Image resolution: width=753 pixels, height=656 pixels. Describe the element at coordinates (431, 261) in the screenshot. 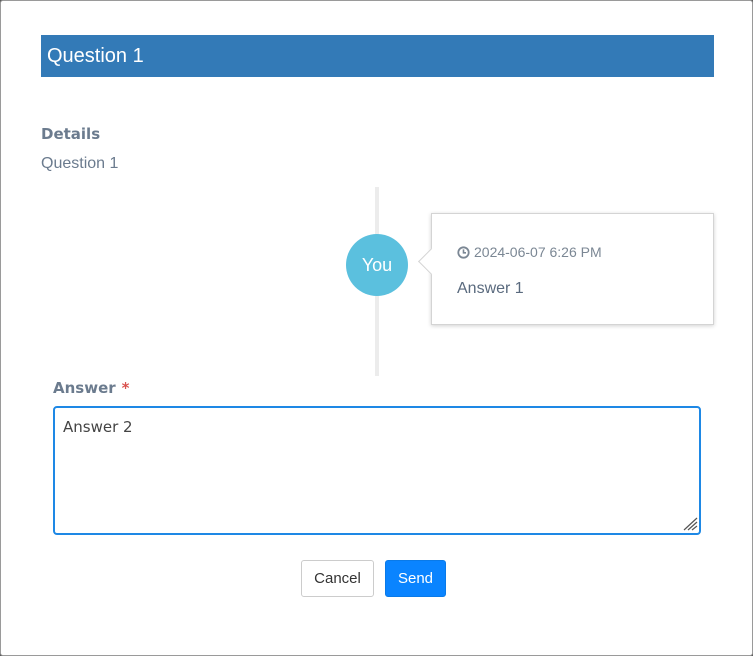

I see `bubble-arrow` at that location.